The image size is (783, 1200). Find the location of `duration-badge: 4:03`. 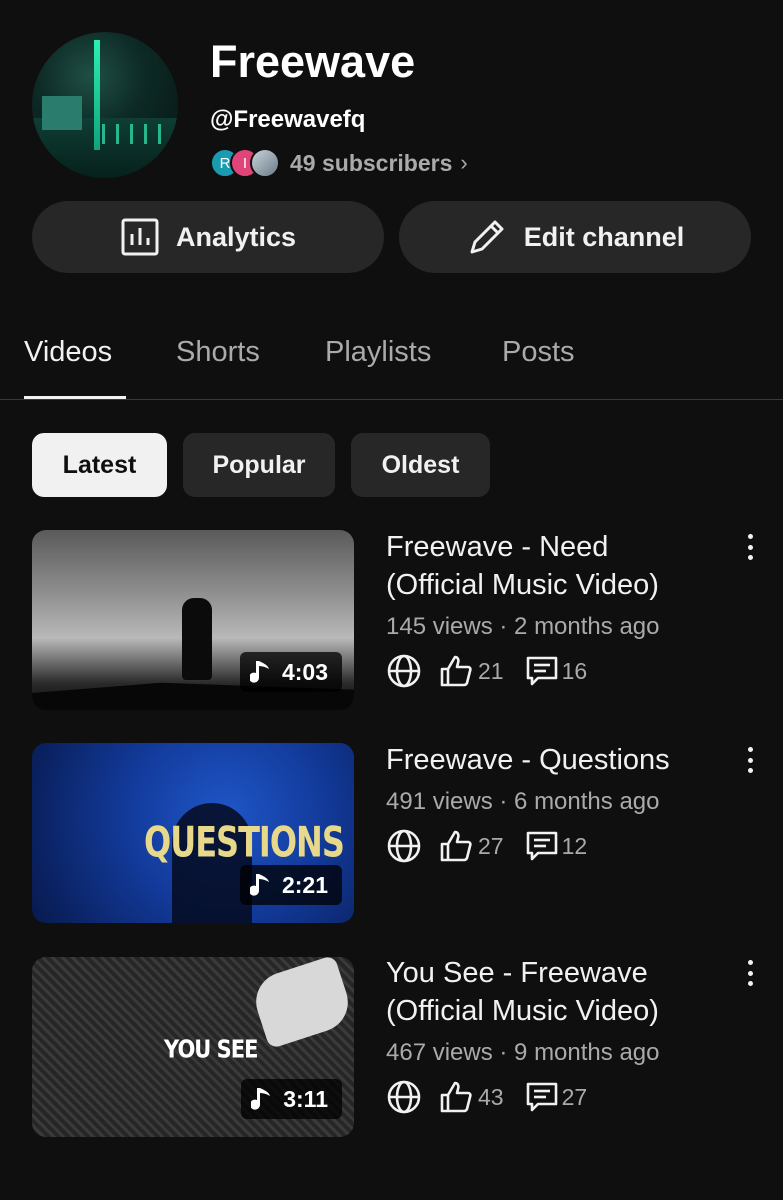

duration-badge: 4:03 is located at coordinates (290, 672).